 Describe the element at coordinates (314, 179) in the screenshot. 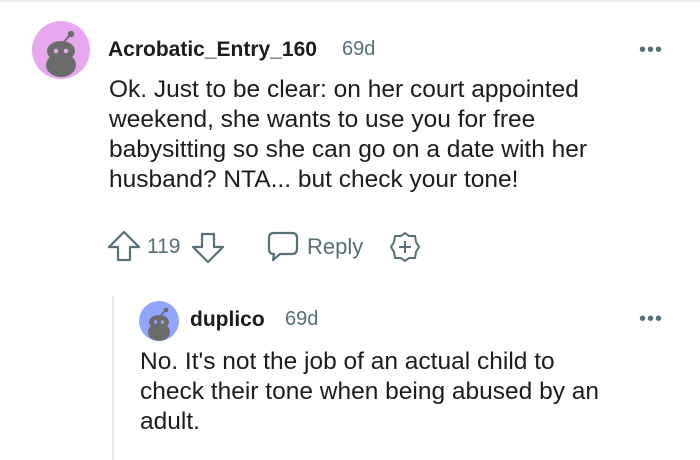

I see `comment-body-line: husband? NTA... but check your tone!` at that location.